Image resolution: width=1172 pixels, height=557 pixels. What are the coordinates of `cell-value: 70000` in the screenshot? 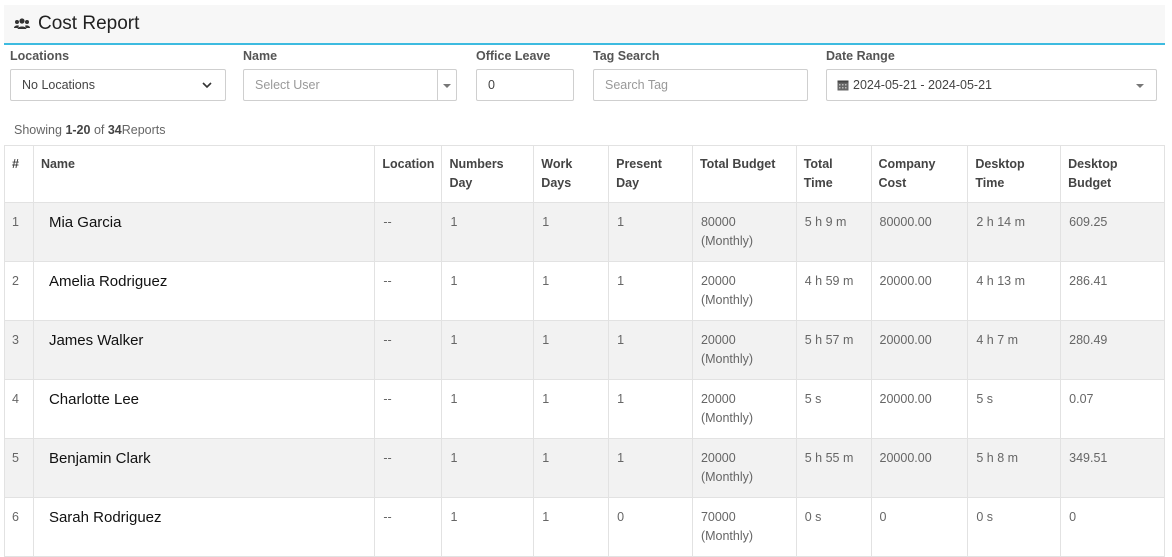 It's located at (718, 517).